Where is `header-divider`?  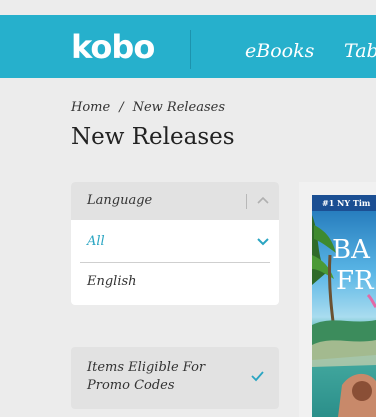
header-divider is located at coordinates (190, 49).